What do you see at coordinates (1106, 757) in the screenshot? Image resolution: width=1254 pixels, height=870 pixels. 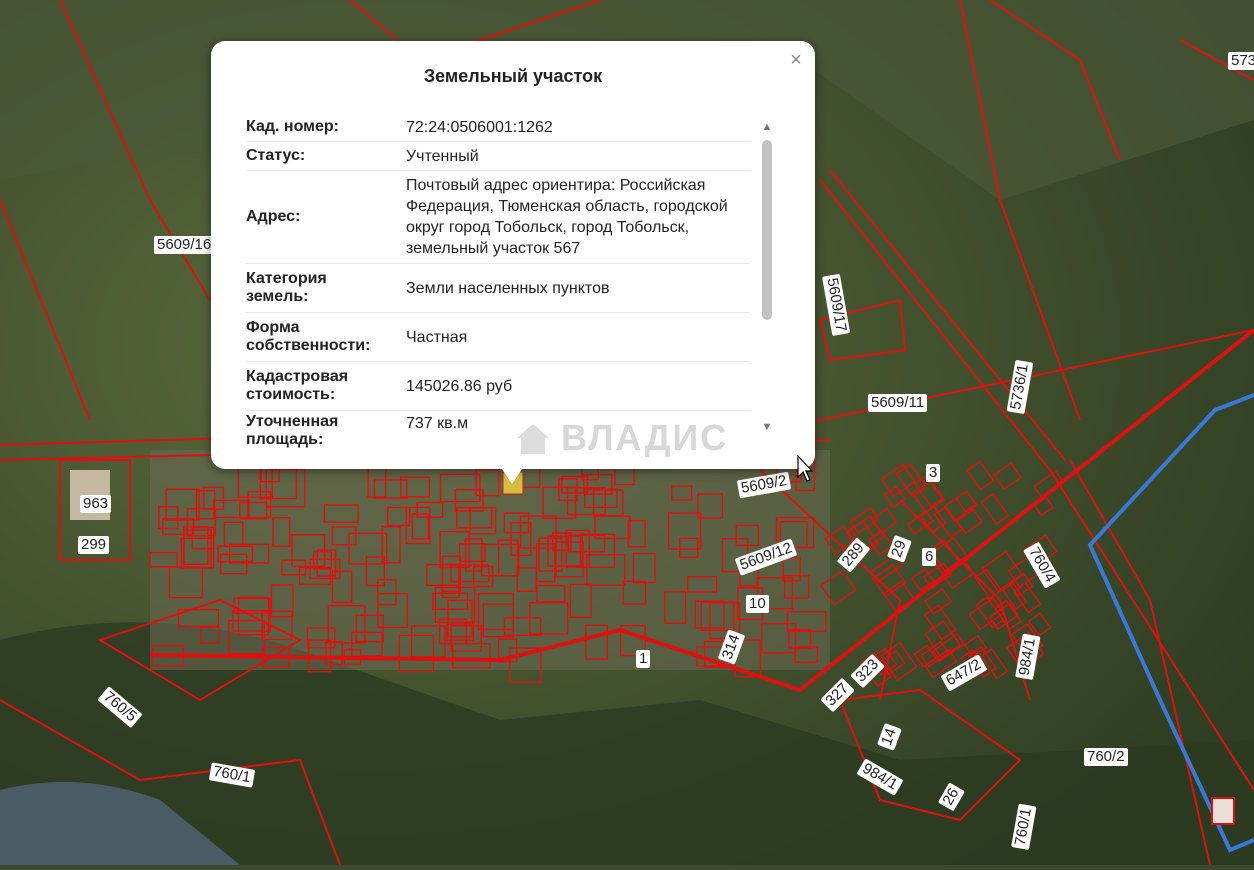 I see `map-label: 760/2` at bounding box center [1106, 757].